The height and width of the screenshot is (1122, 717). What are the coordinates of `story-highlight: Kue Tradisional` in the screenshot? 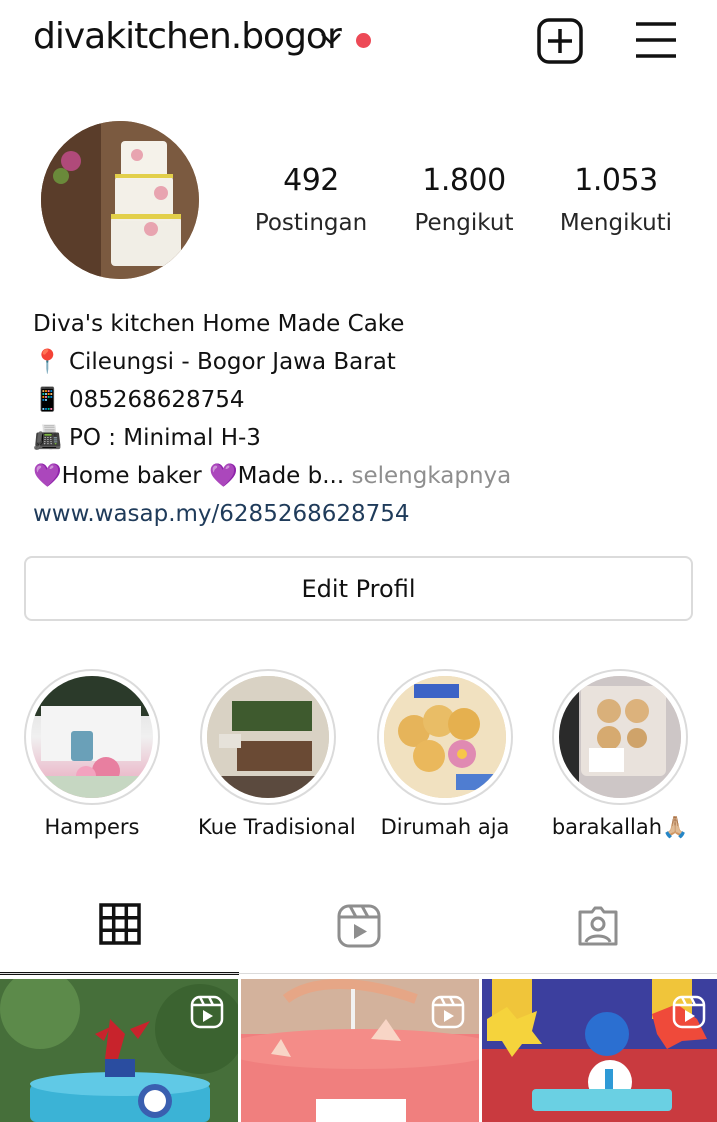 It's located at (277, 754).